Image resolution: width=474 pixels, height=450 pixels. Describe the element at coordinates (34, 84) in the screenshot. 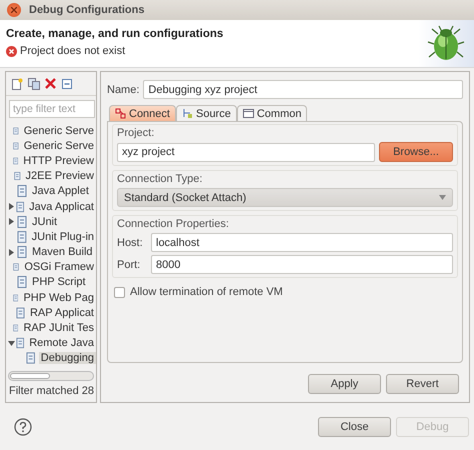

I see `duplicate-icon` at that location.